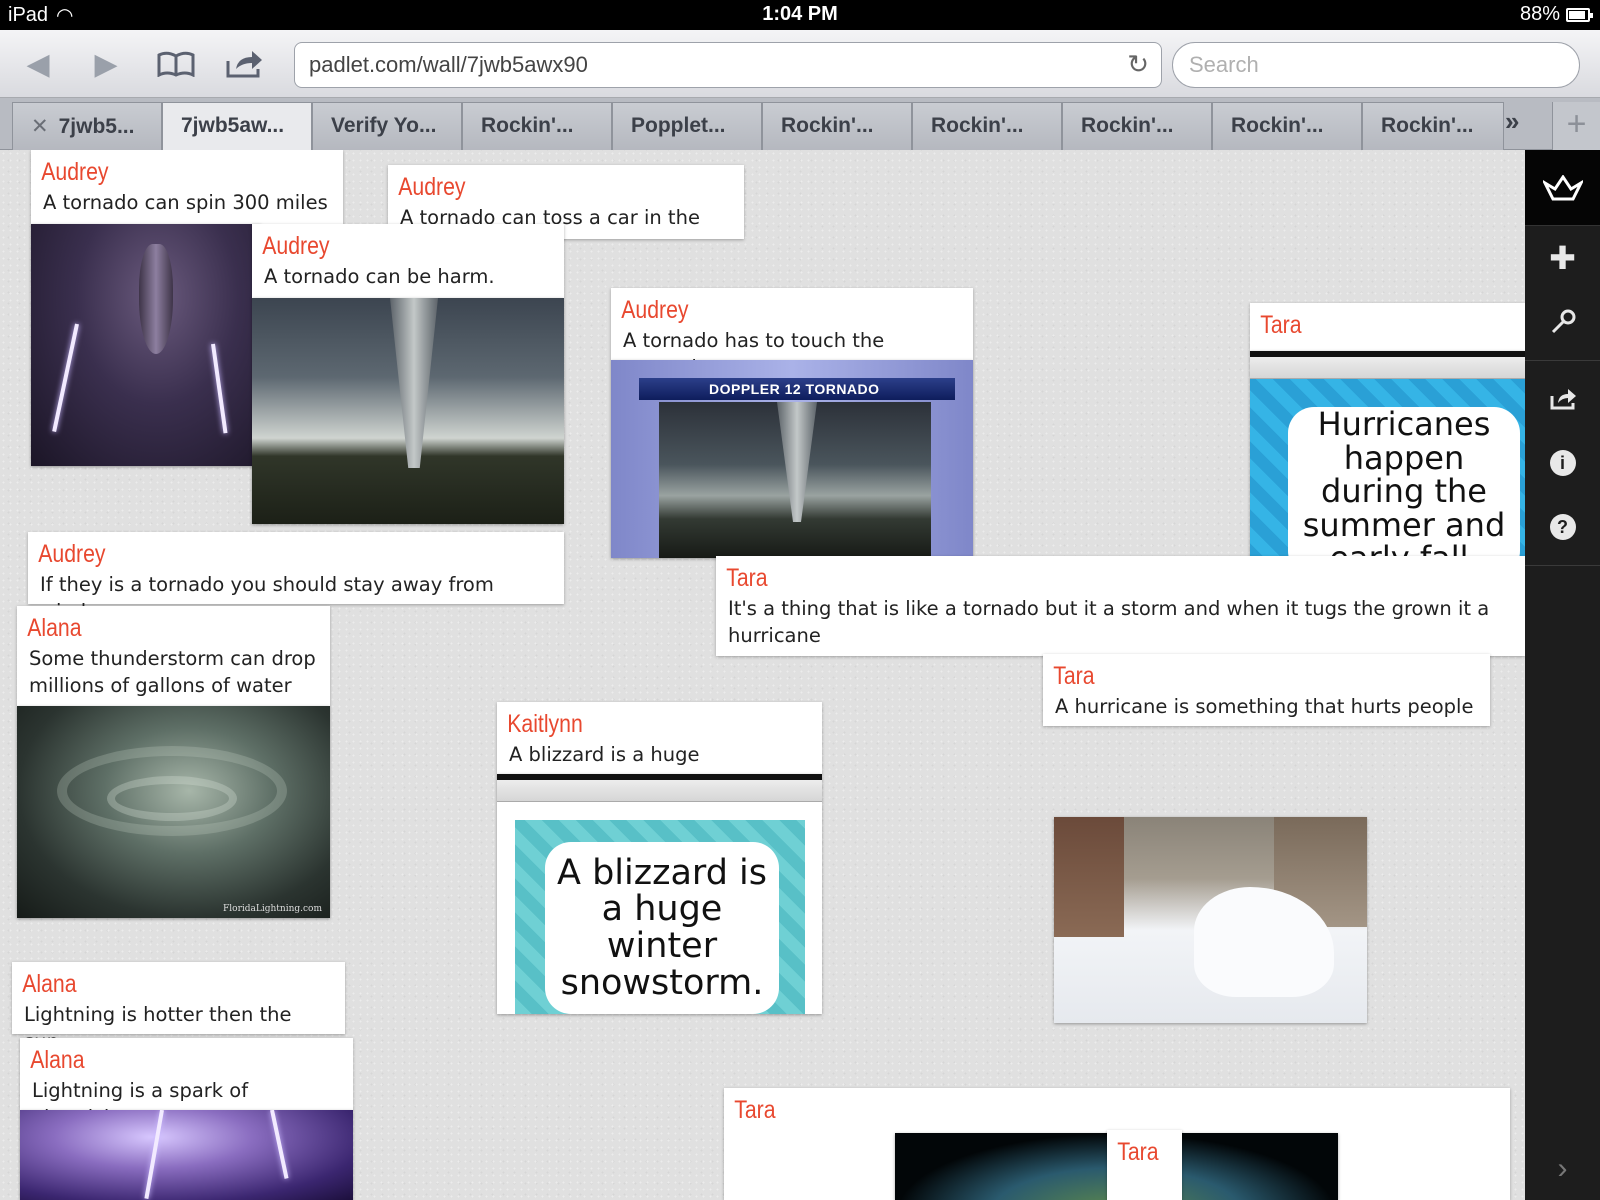 Image resolution: width=1600 pixels, height=1200 pixels. What do you see at coordinates (186, 1155) in the screenshot?
I see `lightning-photo` at bounding box center [186, 1155].